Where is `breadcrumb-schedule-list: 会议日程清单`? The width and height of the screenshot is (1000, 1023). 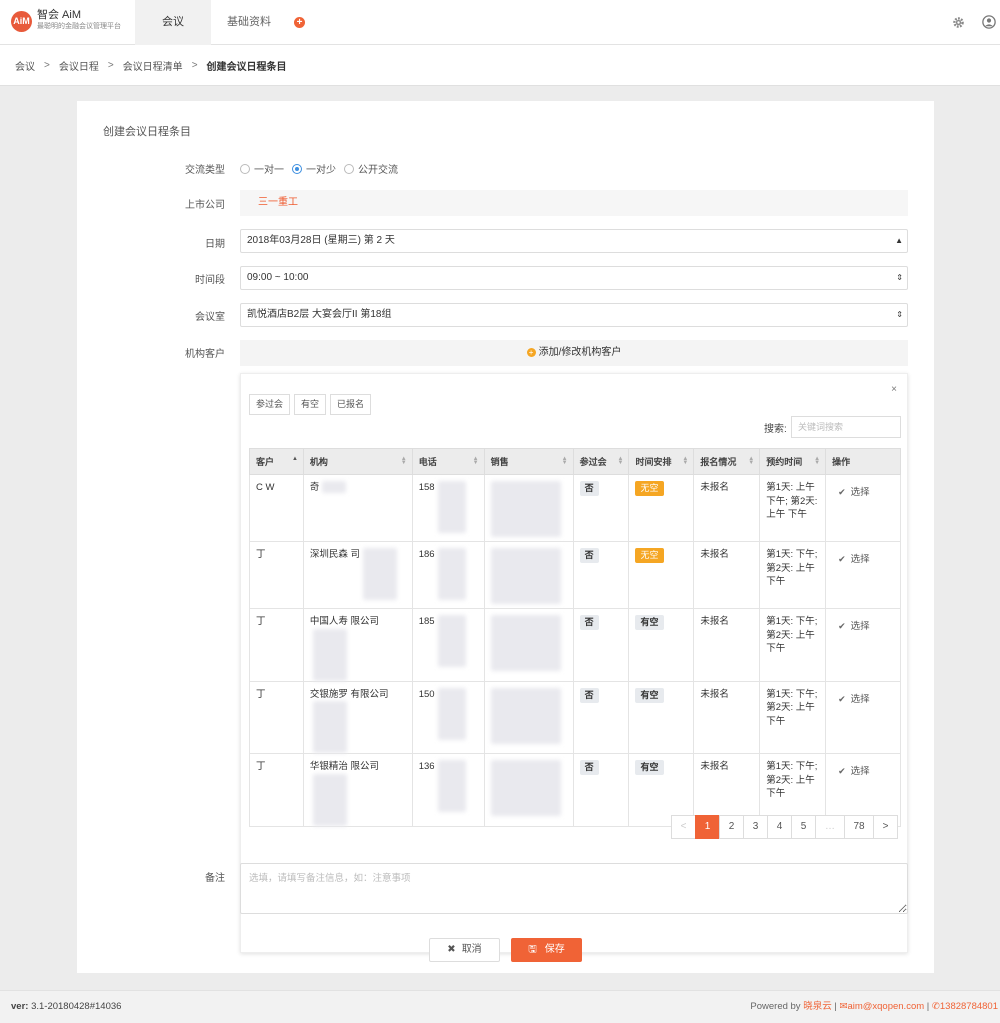
breadcrumb-schedule-list: 会议日程清单 is located at coordinates (153, 65).